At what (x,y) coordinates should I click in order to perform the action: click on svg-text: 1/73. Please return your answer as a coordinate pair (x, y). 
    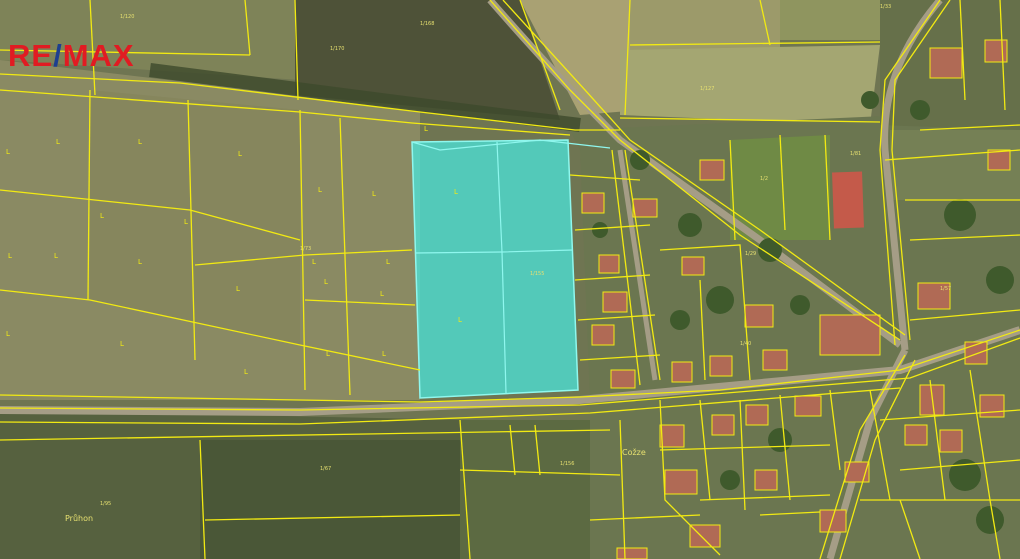
    Looking at the image, I should click on (305, 249).